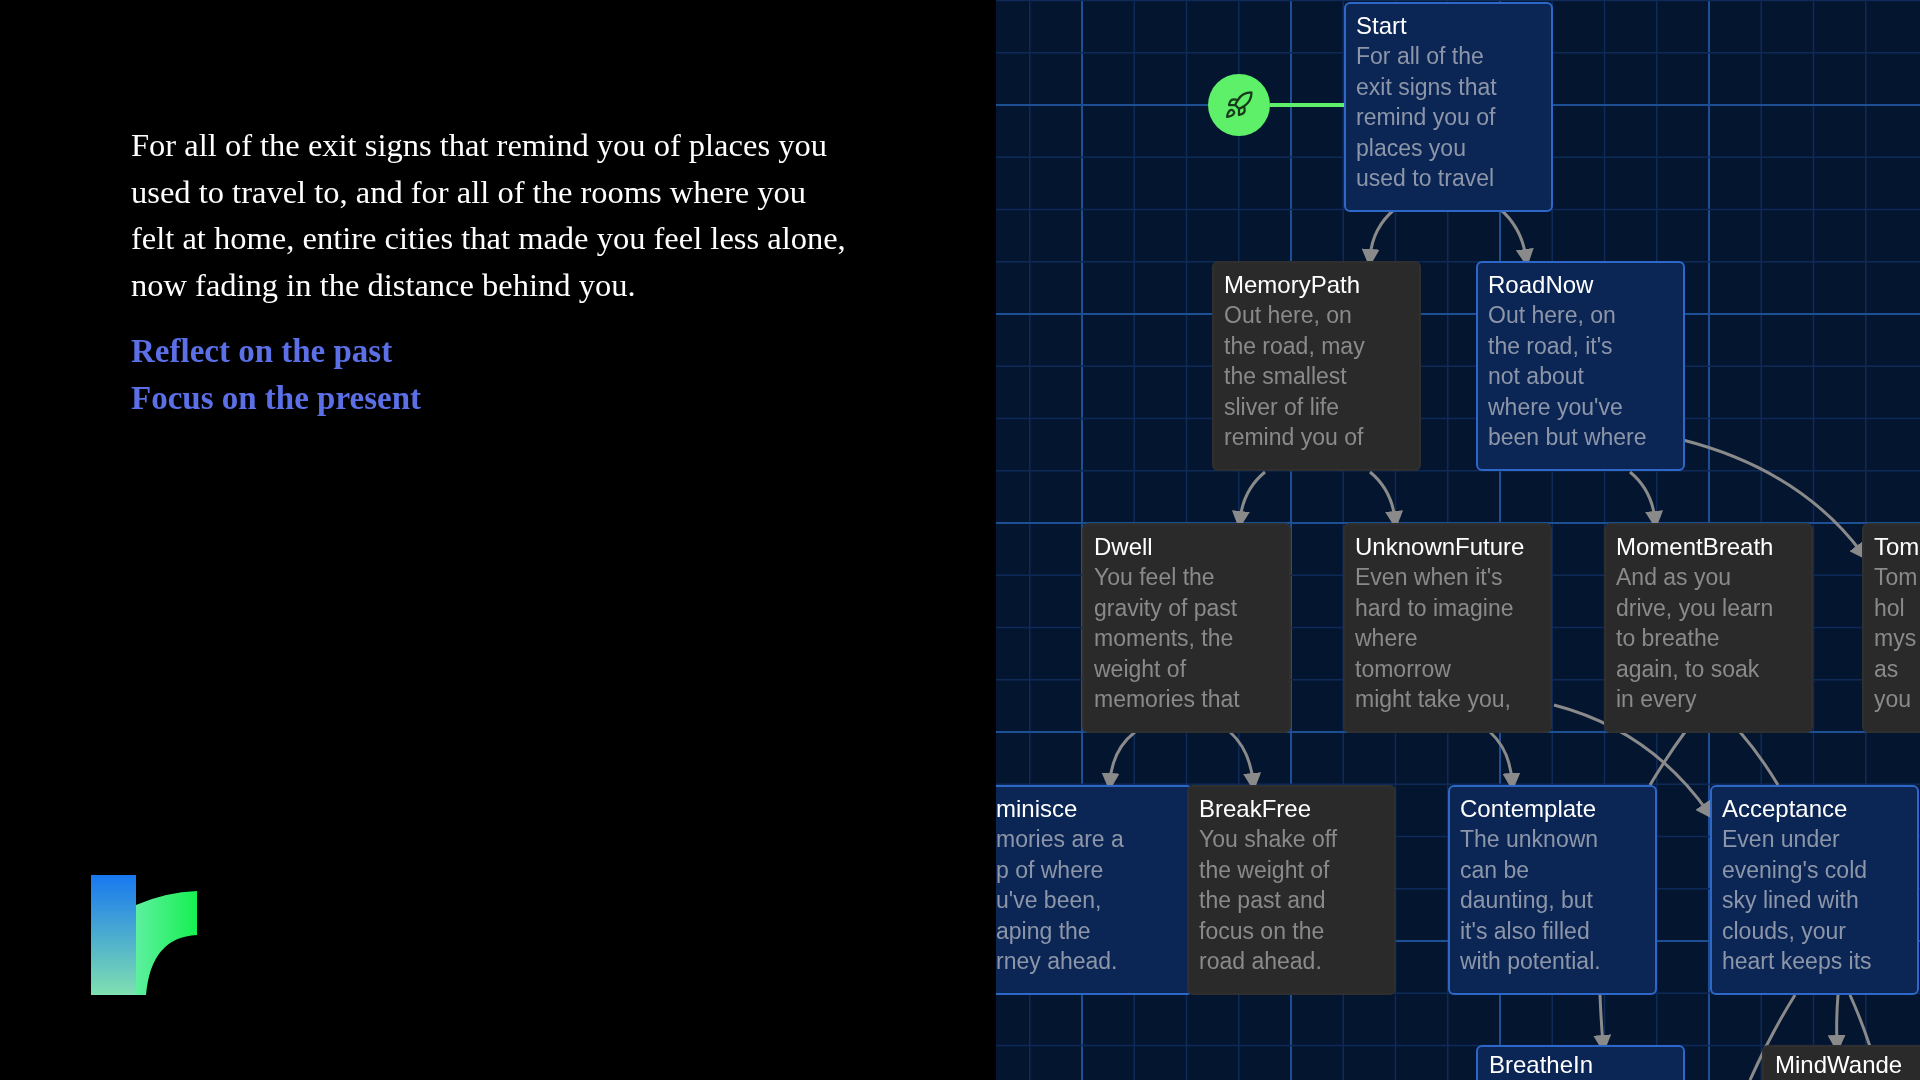 This screenshot has width=1920, height=1080. What do you see at coordinates (1896, 638) in the screenshot?
I see `node-text: Tom hol mys as you` at bounding box center [1896, 638].